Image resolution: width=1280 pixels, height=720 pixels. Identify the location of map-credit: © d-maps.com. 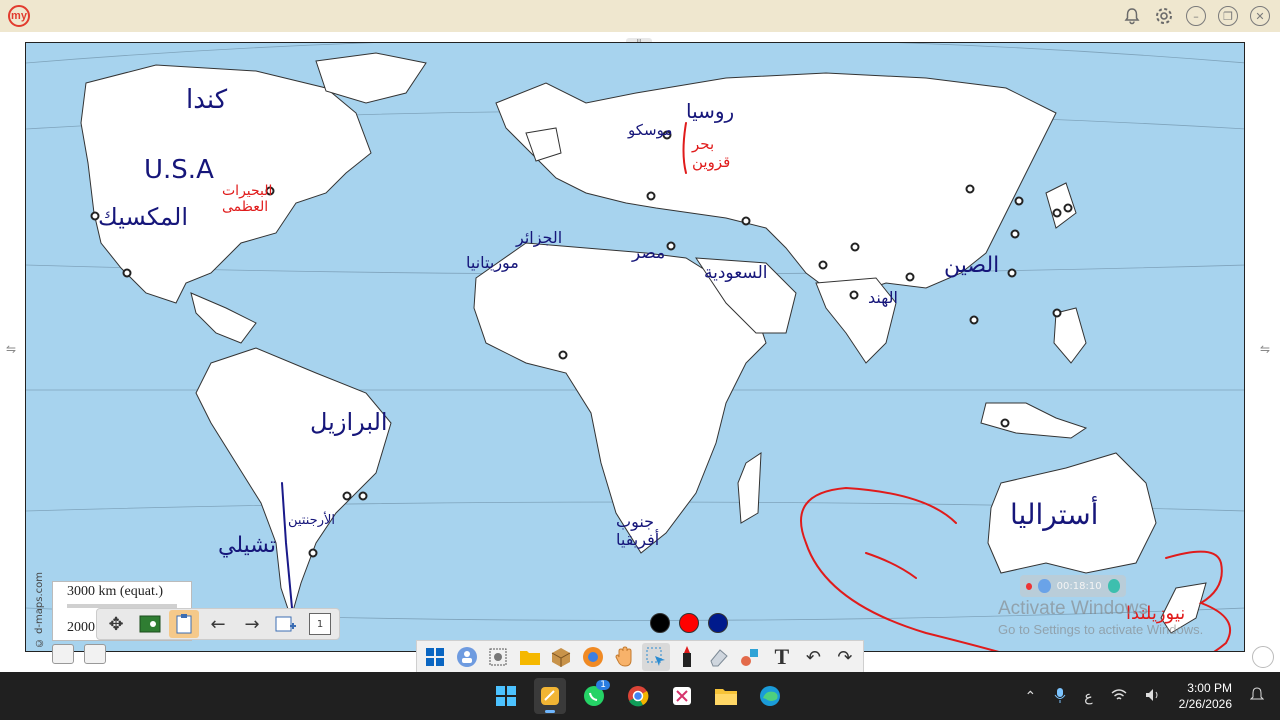
(39, 610).